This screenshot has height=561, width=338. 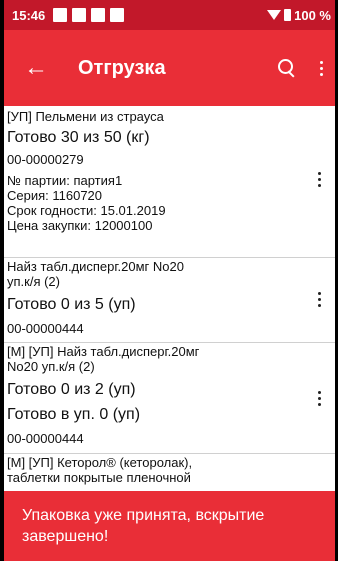 I want to click on status-right: 100 %, so click(x=299, y=15).